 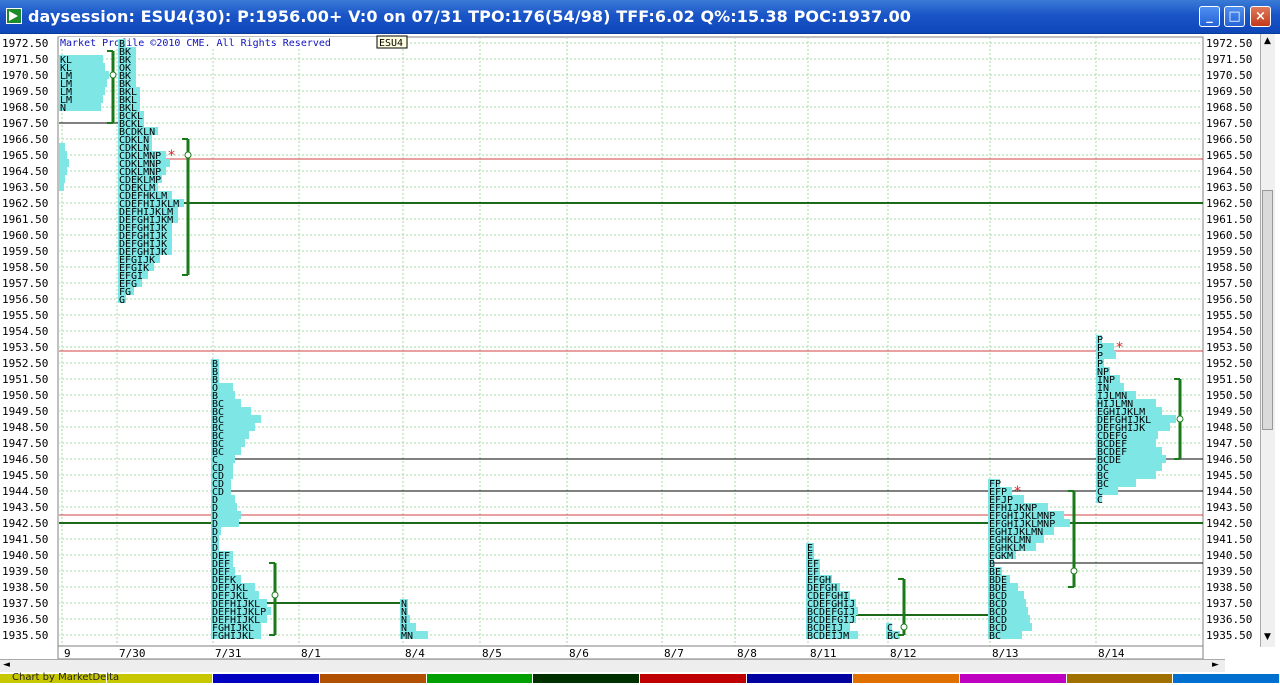 What do you see at coordinates (25, 619) in the screenshot?
I see `price-label-left: 1936.50` at bounding box center [25, 619].